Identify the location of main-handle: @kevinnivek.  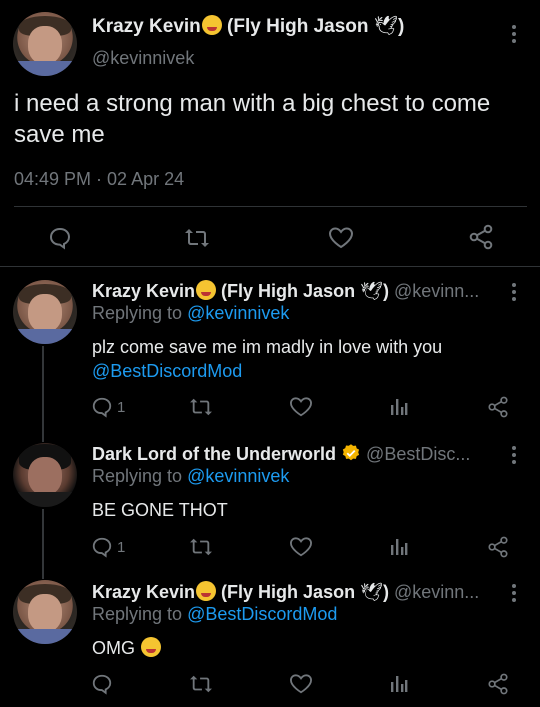
(143, 58).